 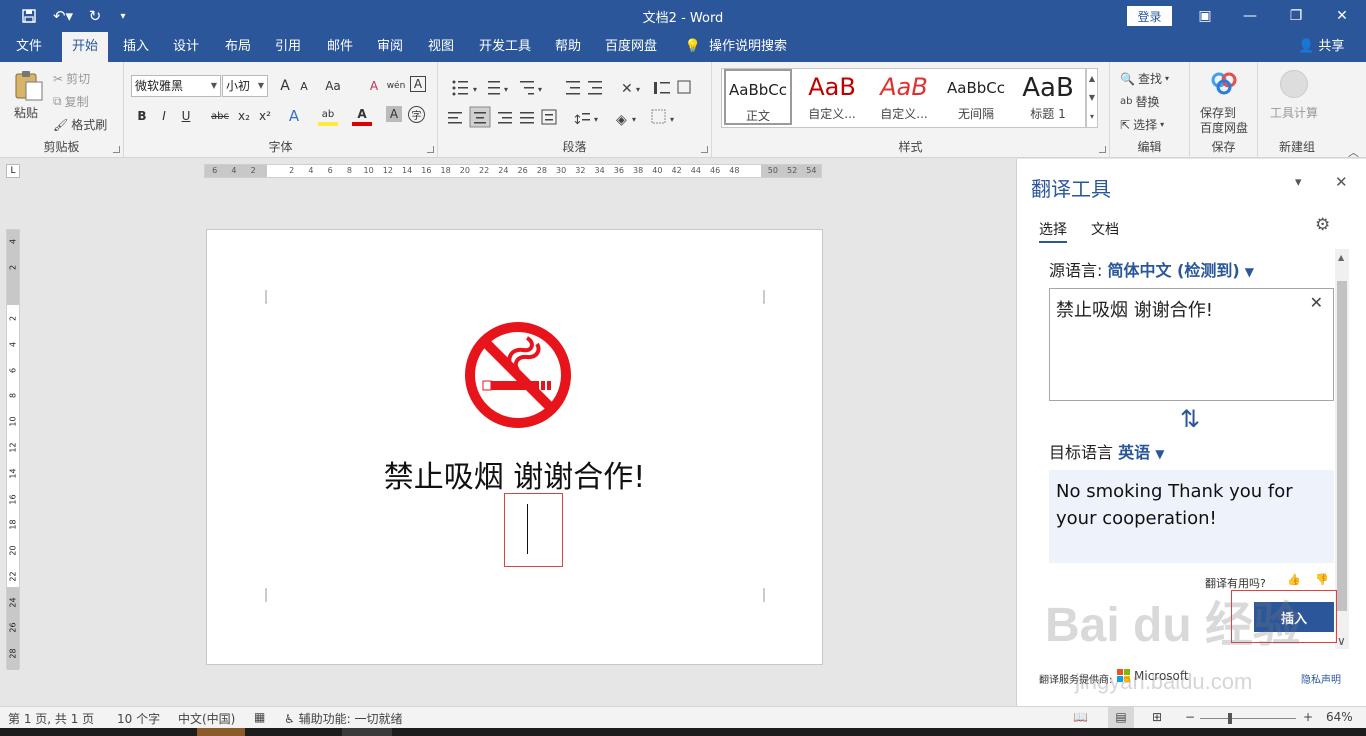 I want to click on change-case-icon: Aa, so click(x=333, y=86).